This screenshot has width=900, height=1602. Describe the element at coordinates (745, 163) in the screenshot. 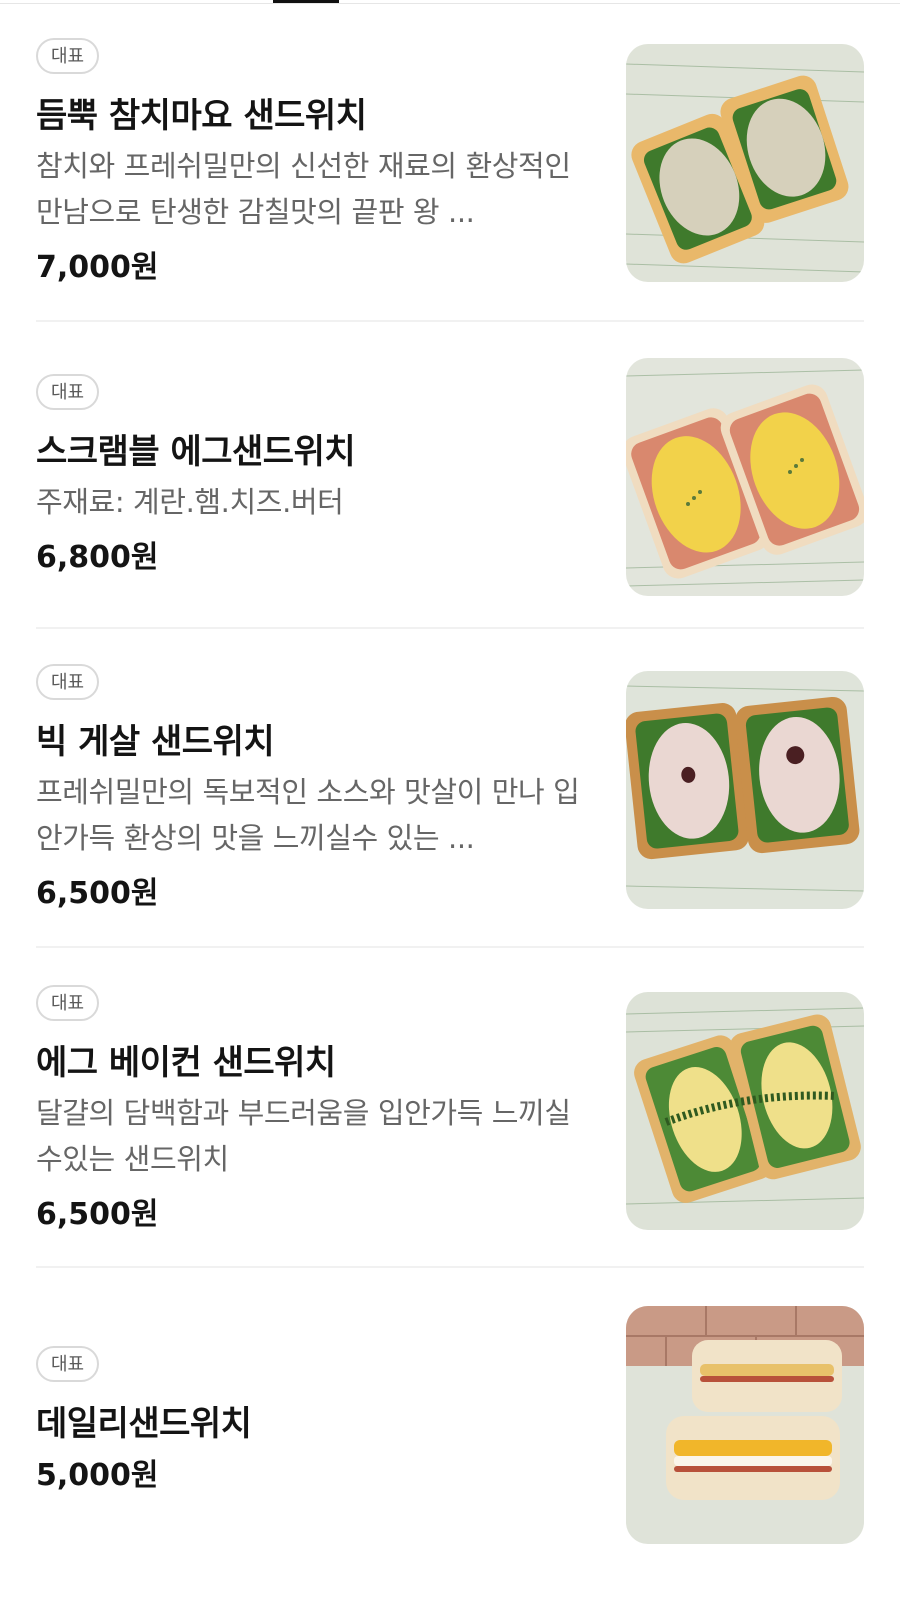

I see `tuna-sandwich-photo` at that location.